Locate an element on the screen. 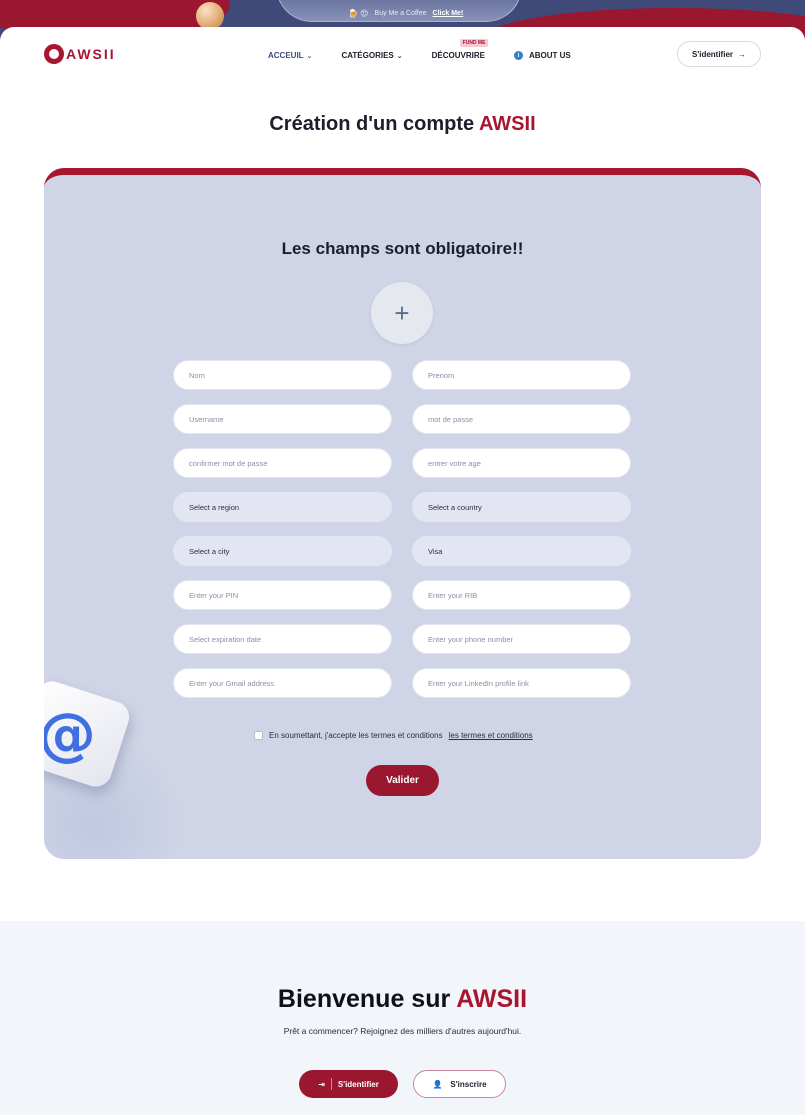 The width and height of the screenshot is (805, 1115). nav-item-acceuil: ACCEUIL ⌄ is located at coordinates (290, 55).